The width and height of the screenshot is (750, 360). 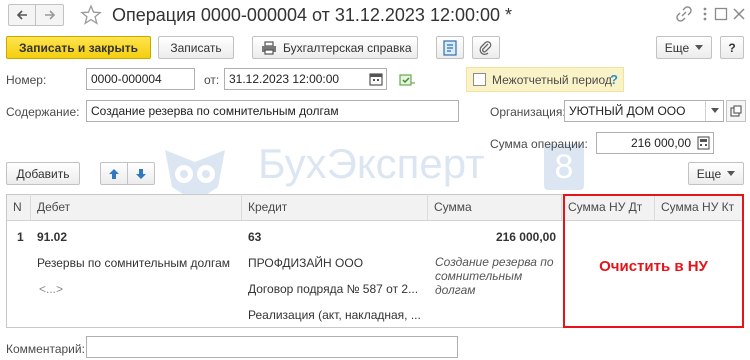 I want to click on amount-field: 216 000,00, so click(x=655, y=143).